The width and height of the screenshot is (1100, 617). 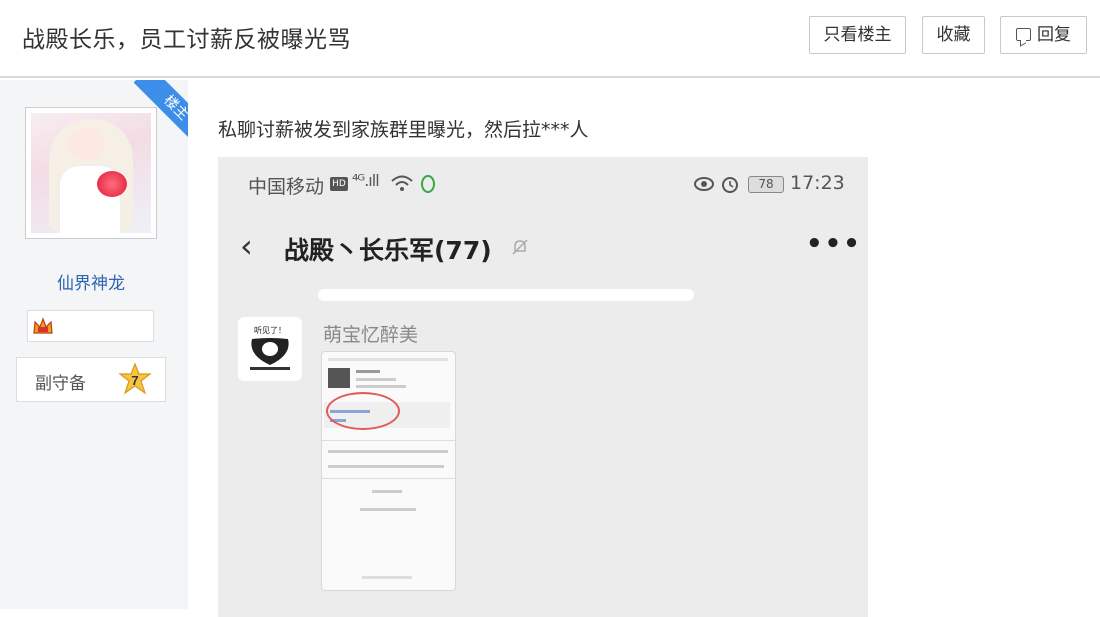 What do you see at coordinates (91, 281) in the screenshot?
I see `author-name: 仙界神龙` at bounding box center [91, 281].